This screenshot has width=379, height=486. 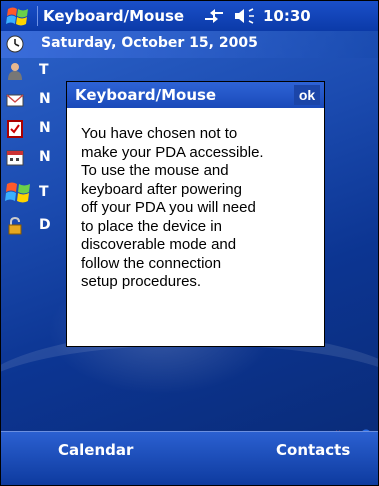 I want to click on messages-icon, so click(x=15, y=100).